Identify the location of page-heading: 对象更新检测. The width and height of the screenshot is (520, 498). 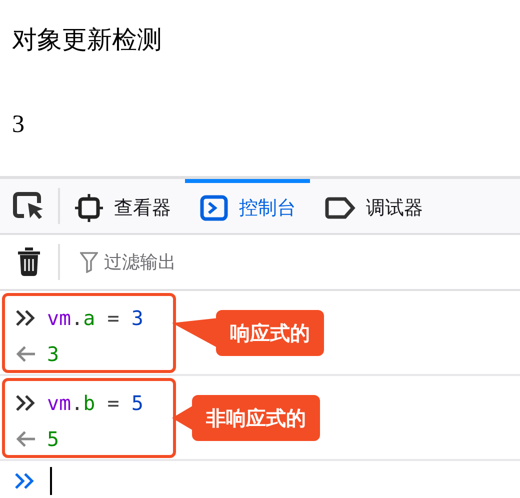
(87, 41).